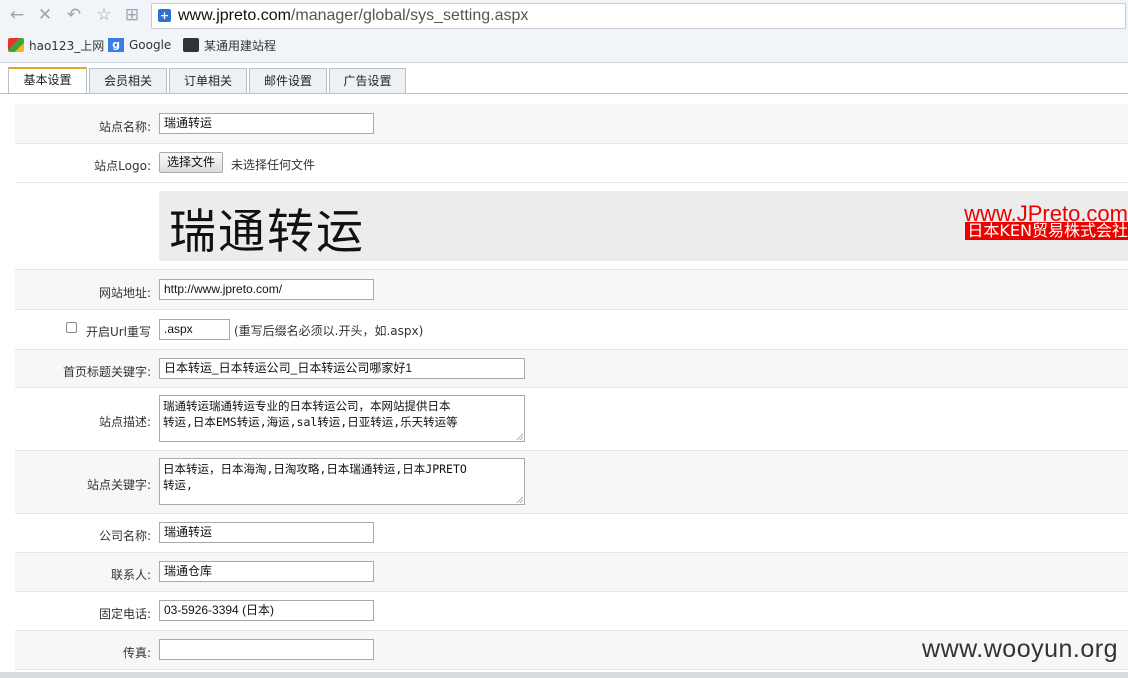 The height and width of the screenshot is (678, 1128). I want to click on hao123-icon, so click(16, 45).